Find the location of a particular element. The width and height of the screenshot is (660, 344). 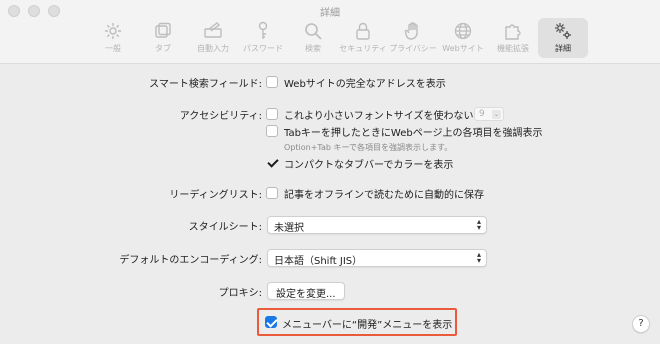

proxy-label: プロキシ: is located at coordinates (240, 293).